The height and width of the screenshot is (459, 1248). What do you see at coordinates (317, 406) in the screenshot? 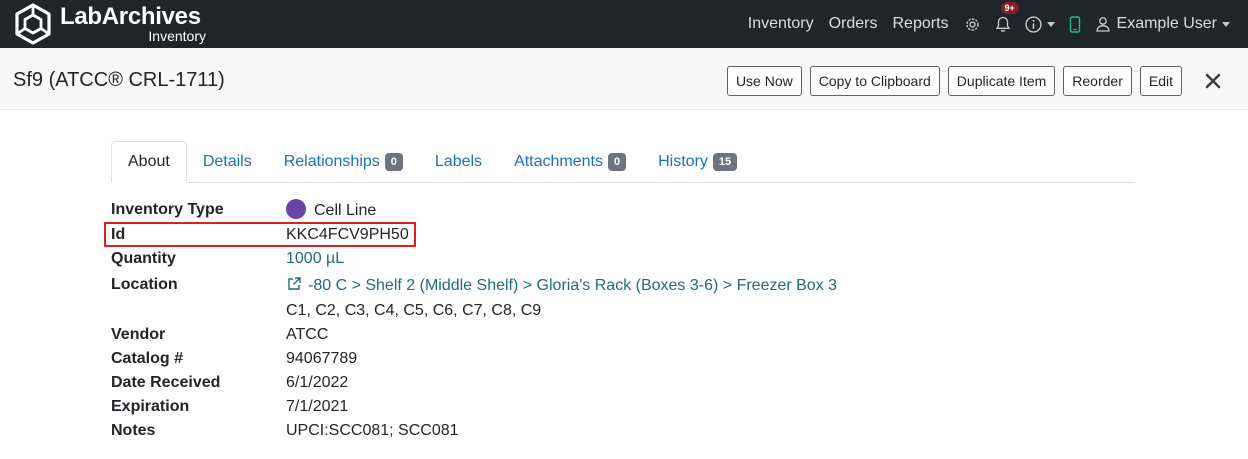
I see `expiration-value: 7/1/2021` at bounding box center [317, 406].